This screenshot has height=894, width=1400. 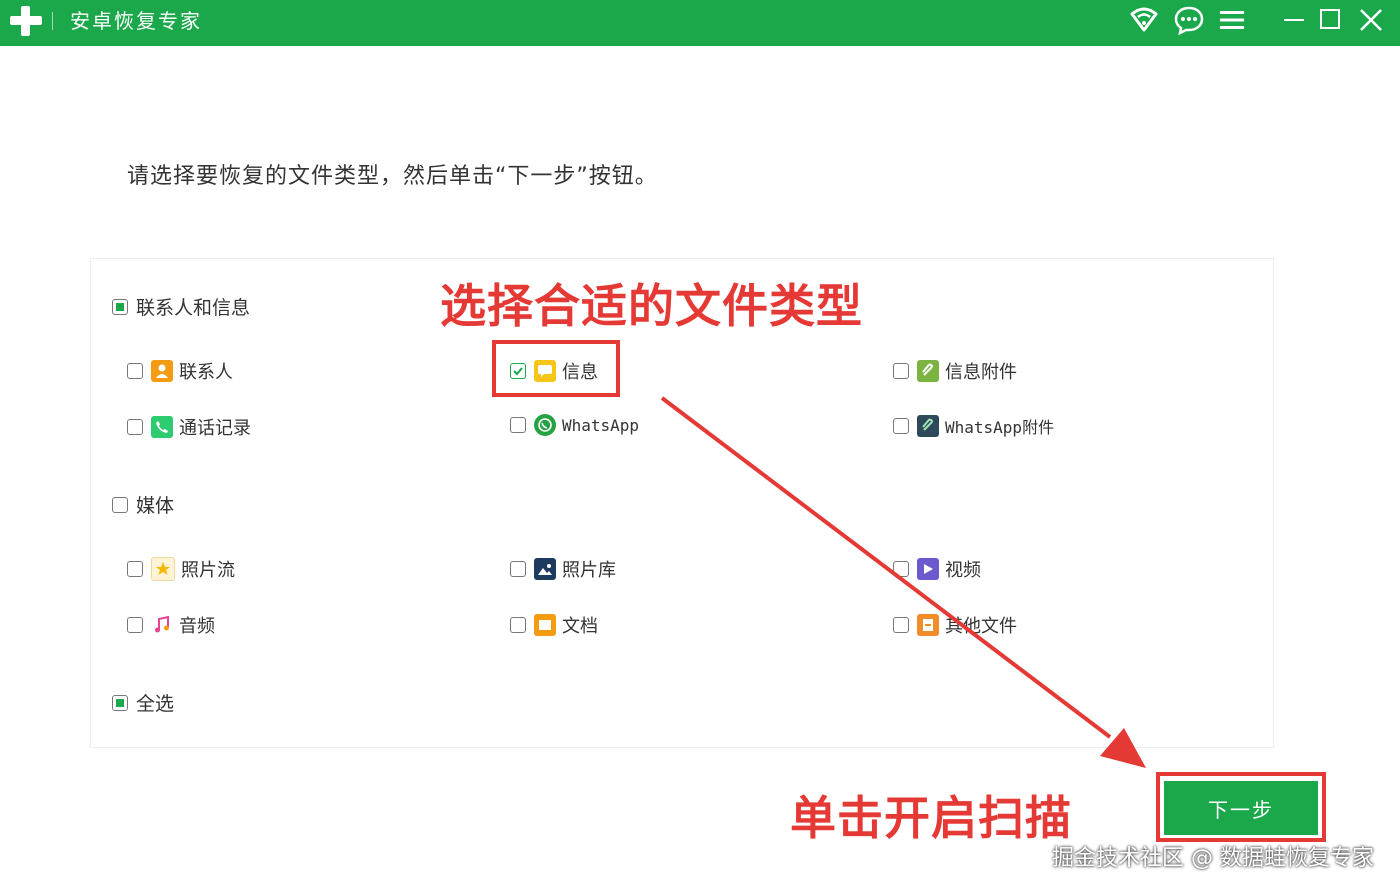 I want to click on attachment-icon, so click(x=928, y=371).